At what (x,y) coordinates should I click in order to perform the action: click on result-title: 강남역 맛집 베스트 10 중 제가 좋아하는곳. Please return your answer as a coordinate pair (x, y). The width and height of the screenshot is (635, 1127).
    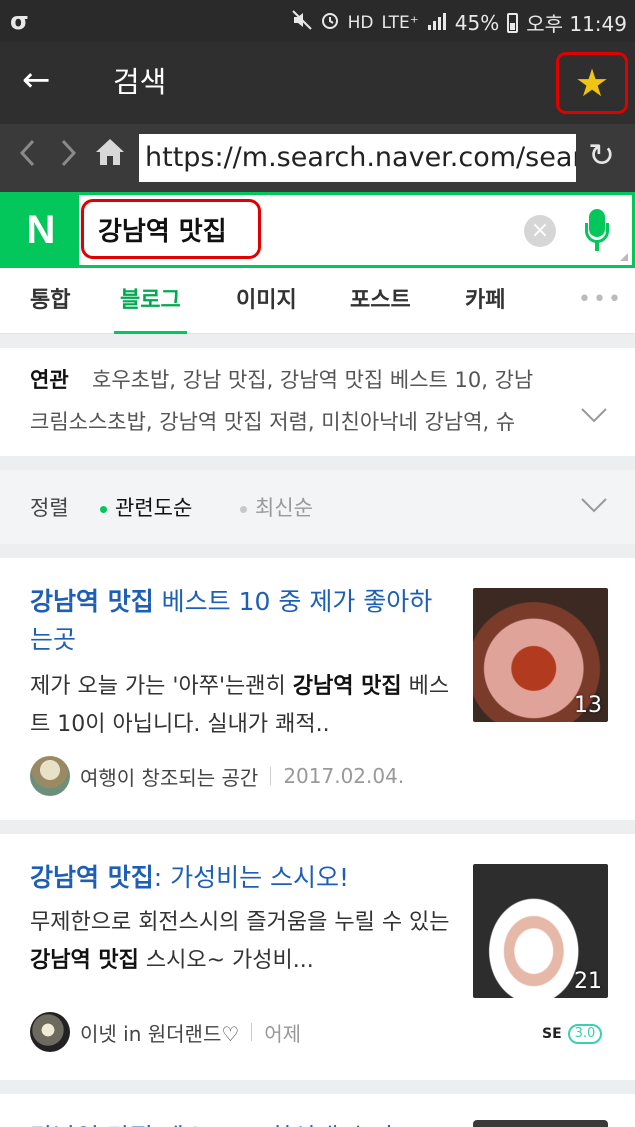
    Looking at the image, I should click on (240, 621).